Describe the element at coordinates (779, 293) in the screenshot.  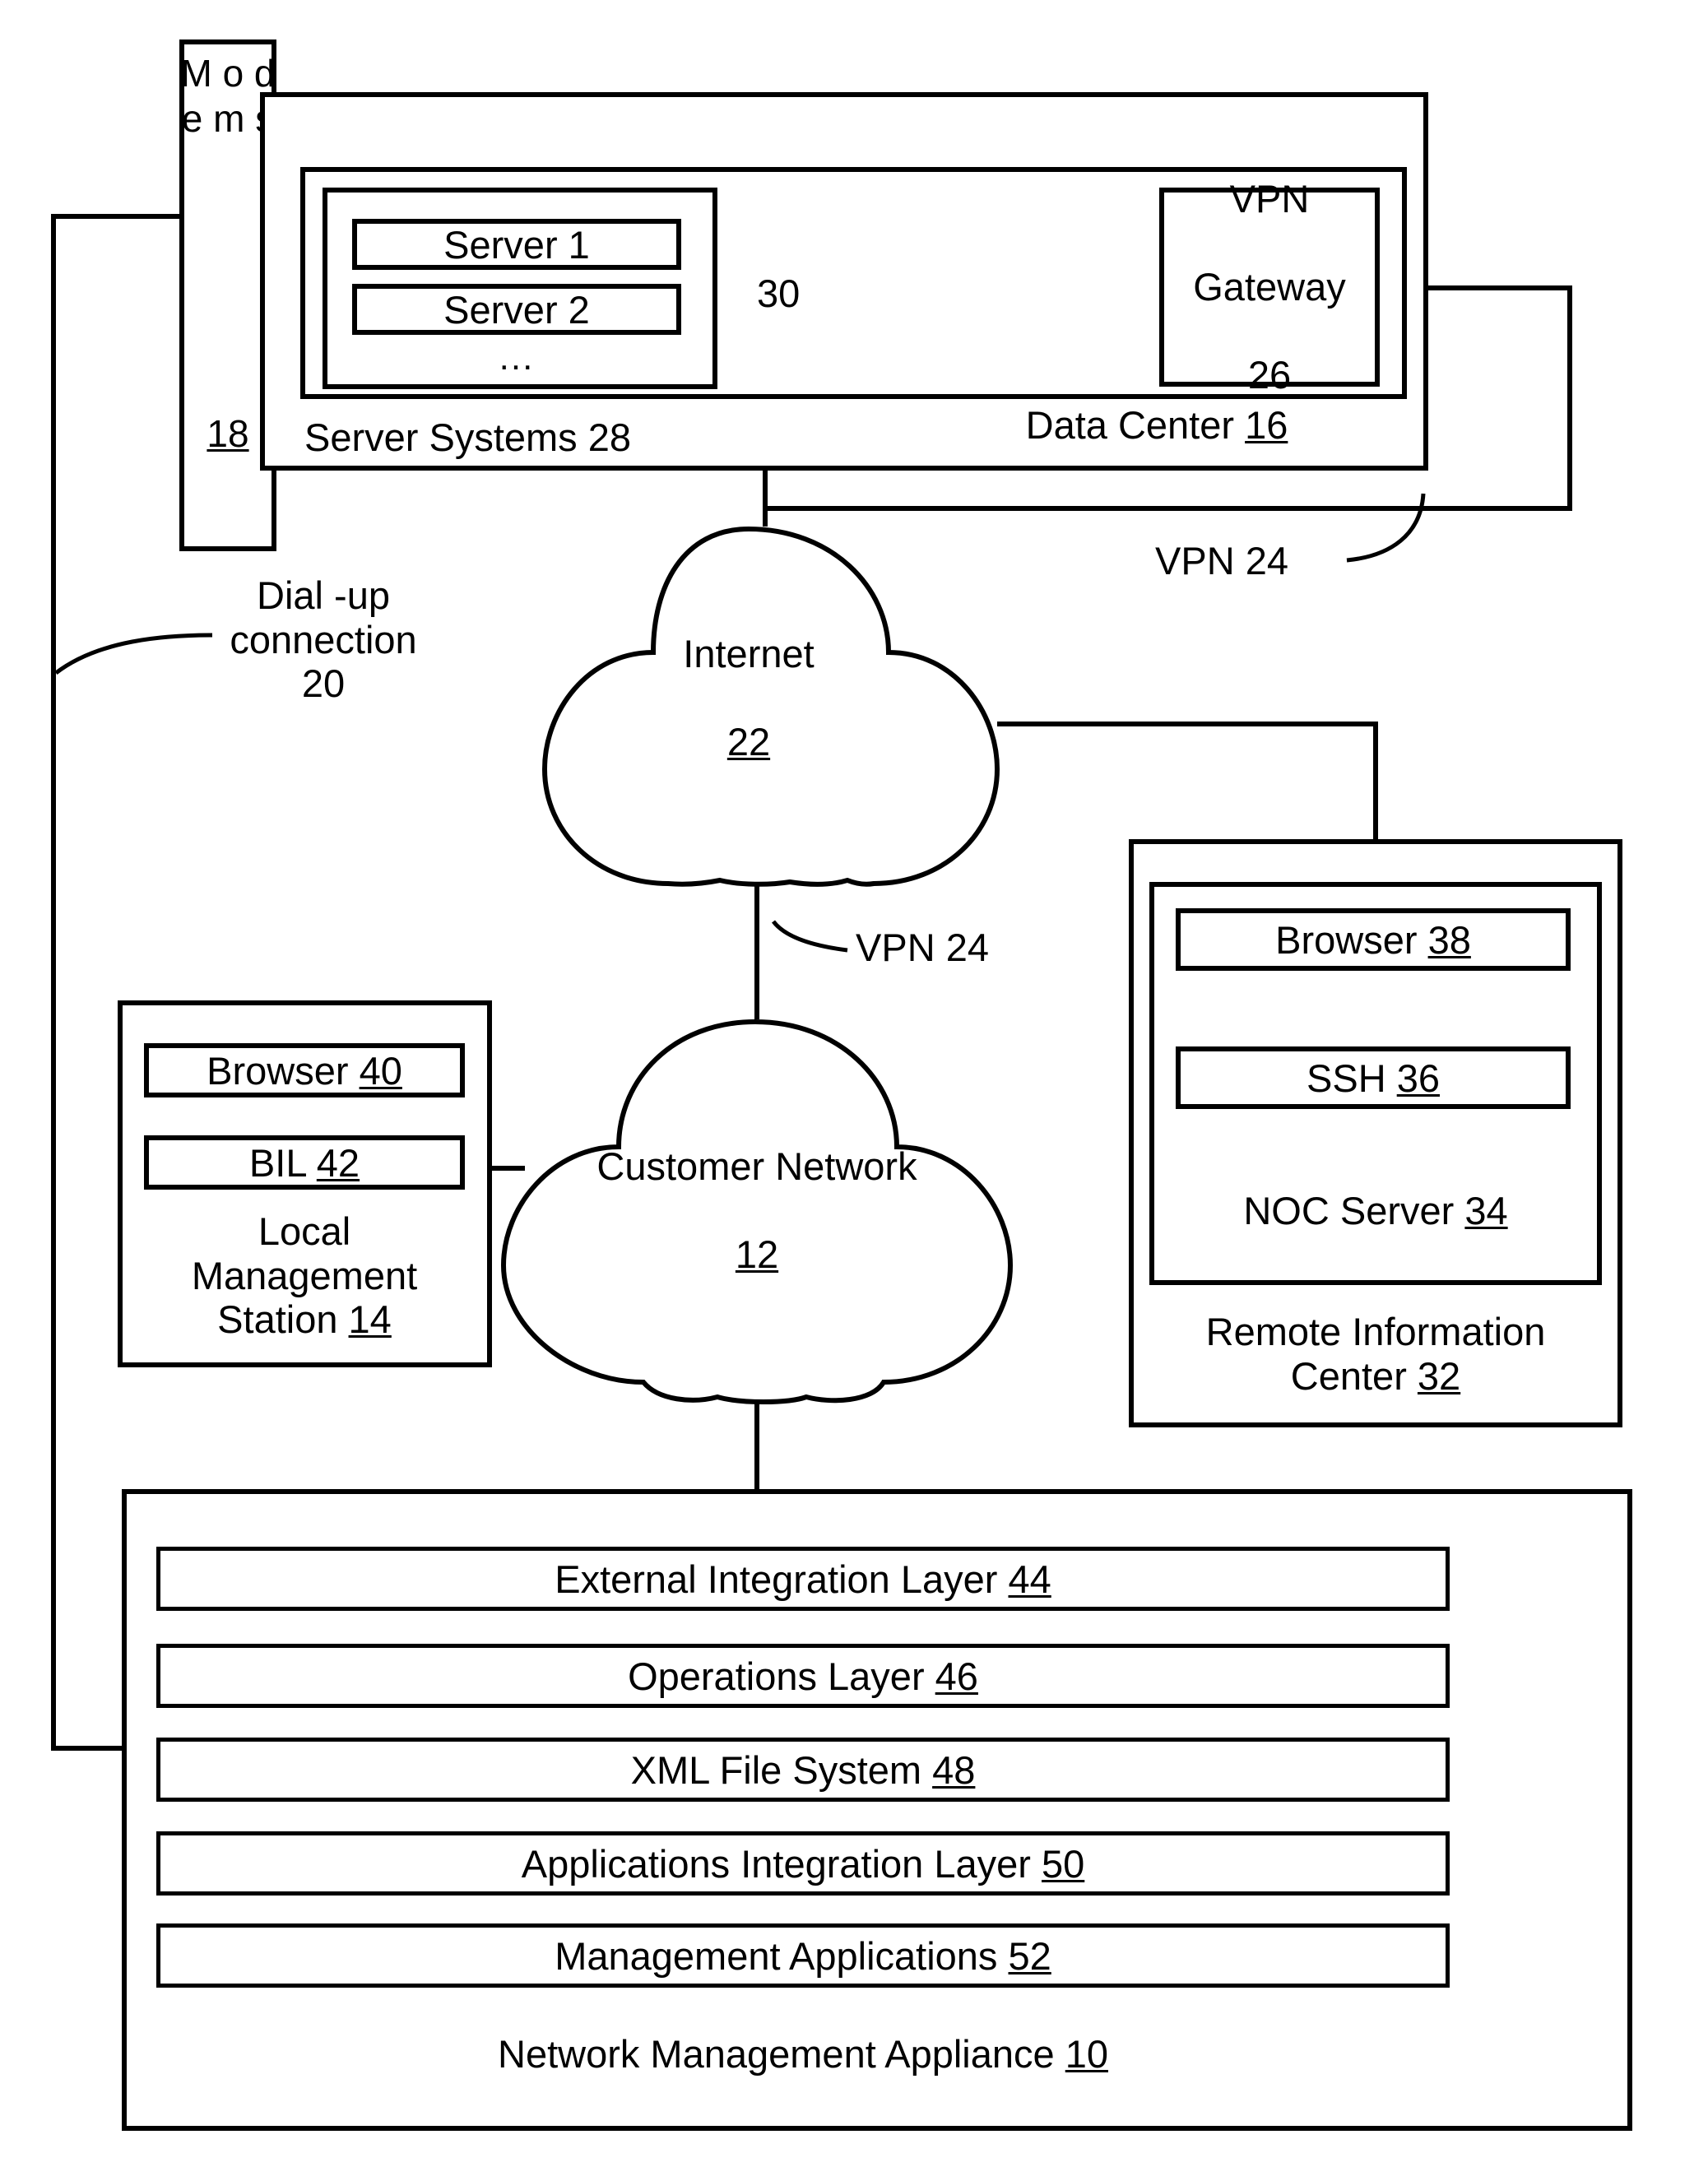
I see `ref-30-label: 30` at that location.